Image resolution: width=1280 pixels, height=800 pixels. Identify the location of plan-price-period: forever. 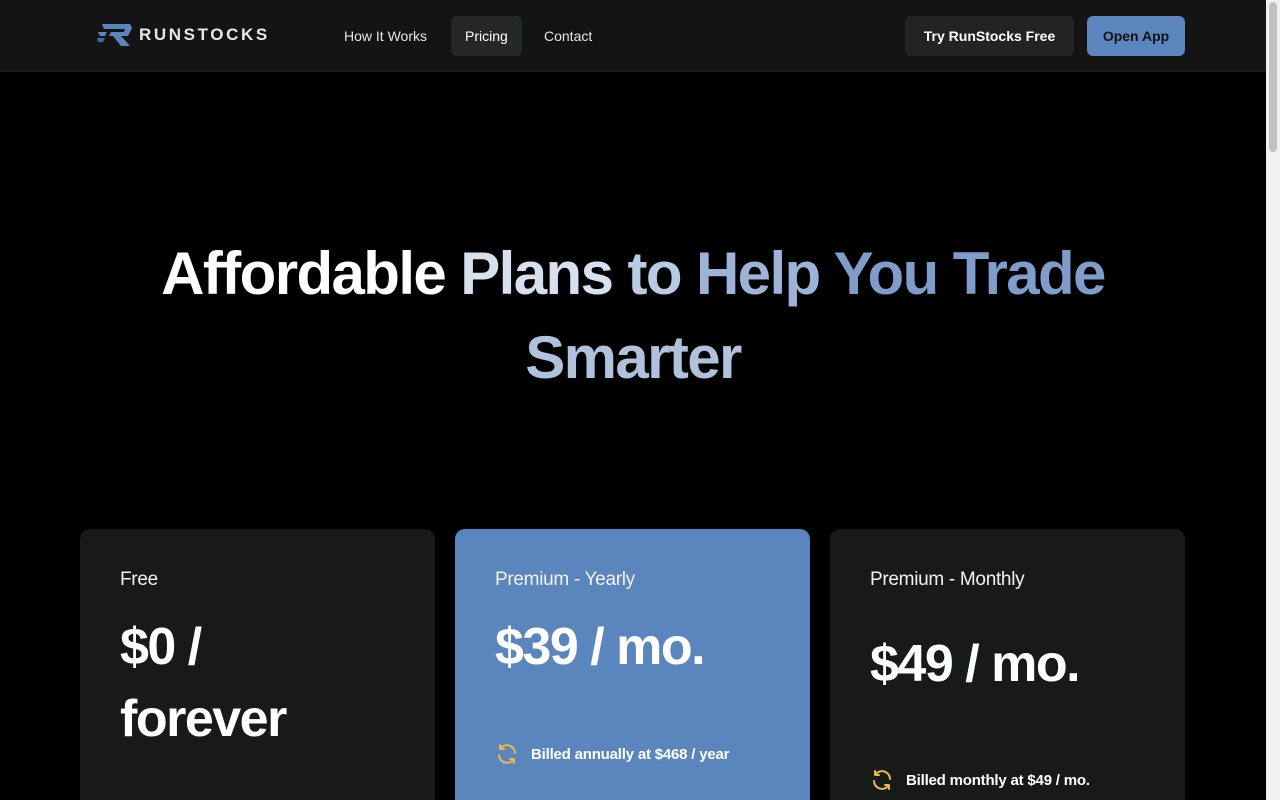
(203, 719).